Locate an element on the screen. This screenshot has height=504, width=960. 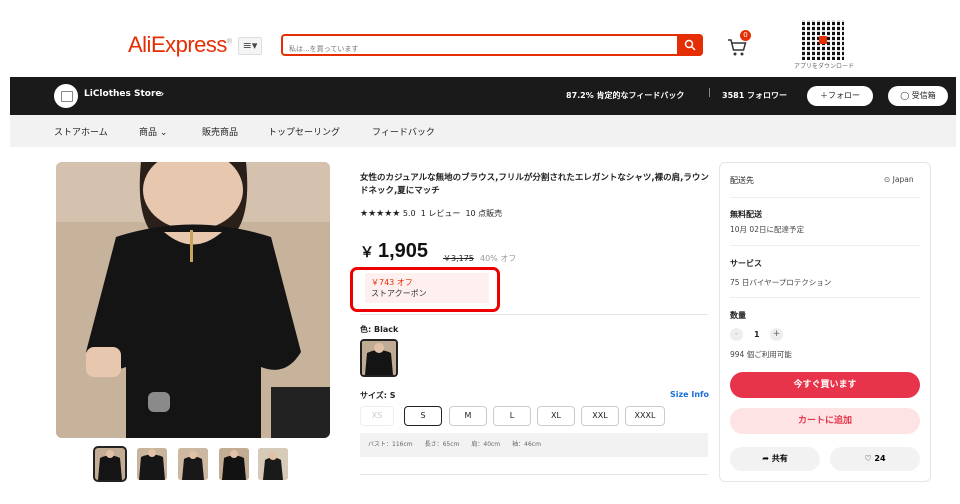
sold-count: 10 点販売 is located at coordinates (484, 213).